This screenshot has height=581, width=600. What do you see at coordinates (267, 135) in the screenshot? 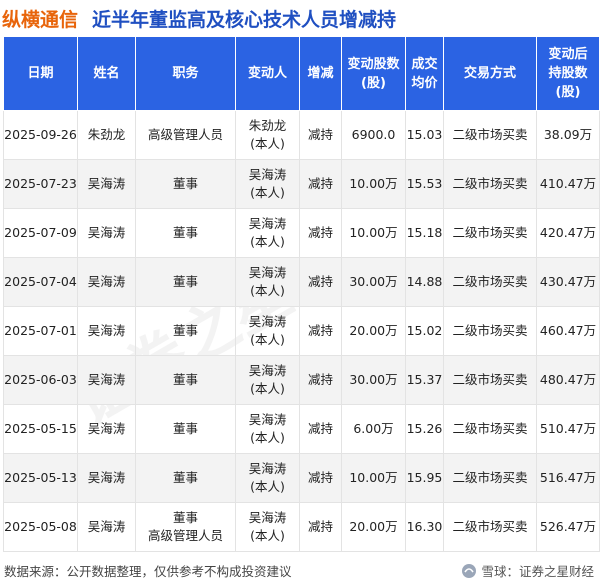
I see `cell-changer: 朱劲龙 (本人)` at bounding box center [267, 135].